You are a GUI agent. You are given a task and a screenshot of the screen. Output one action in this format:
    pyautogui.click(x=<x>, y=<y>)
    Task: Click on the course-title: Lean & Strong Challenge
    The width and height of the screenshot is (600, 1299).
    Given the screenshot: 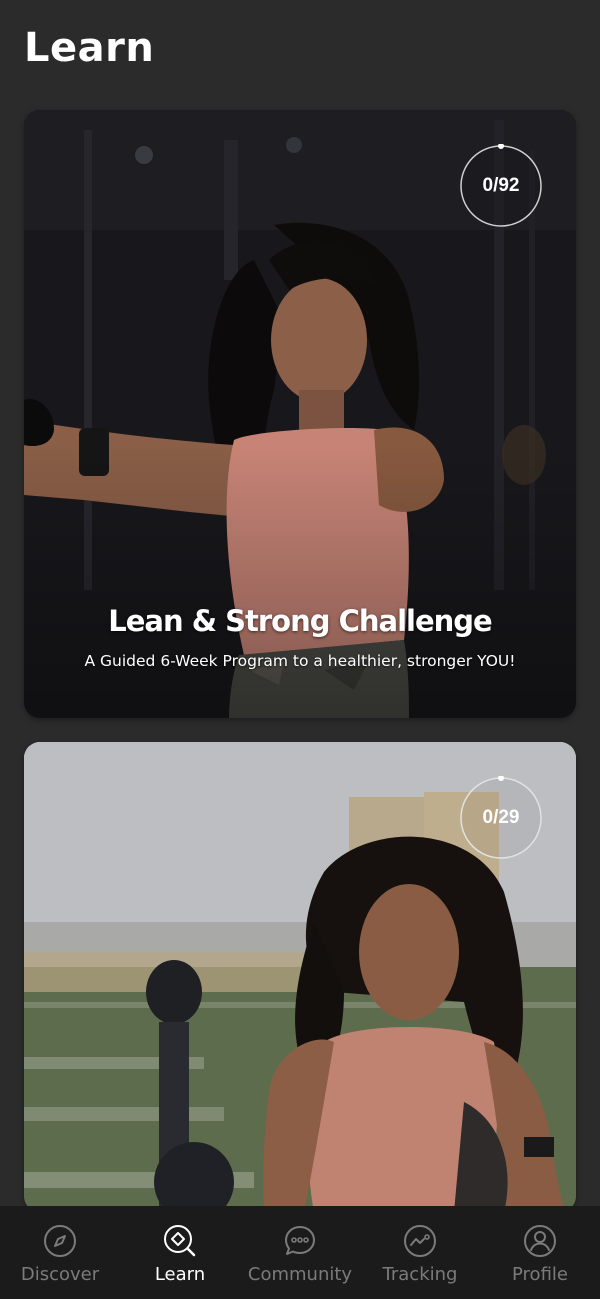 What is the action you would take?
    pyautogui.click(x=300, y=621)
    